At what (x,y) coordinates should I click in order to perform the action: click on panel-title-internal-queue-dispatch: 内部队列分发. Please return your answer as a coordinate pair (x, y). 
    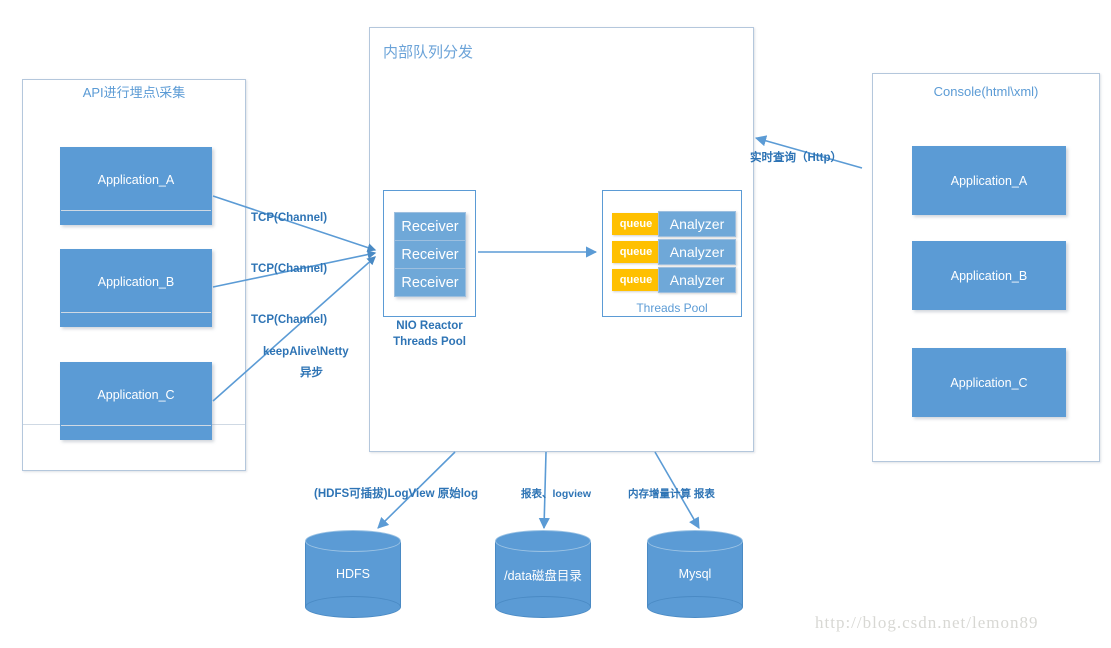
    Looking at the image, I should click on (428, 52).